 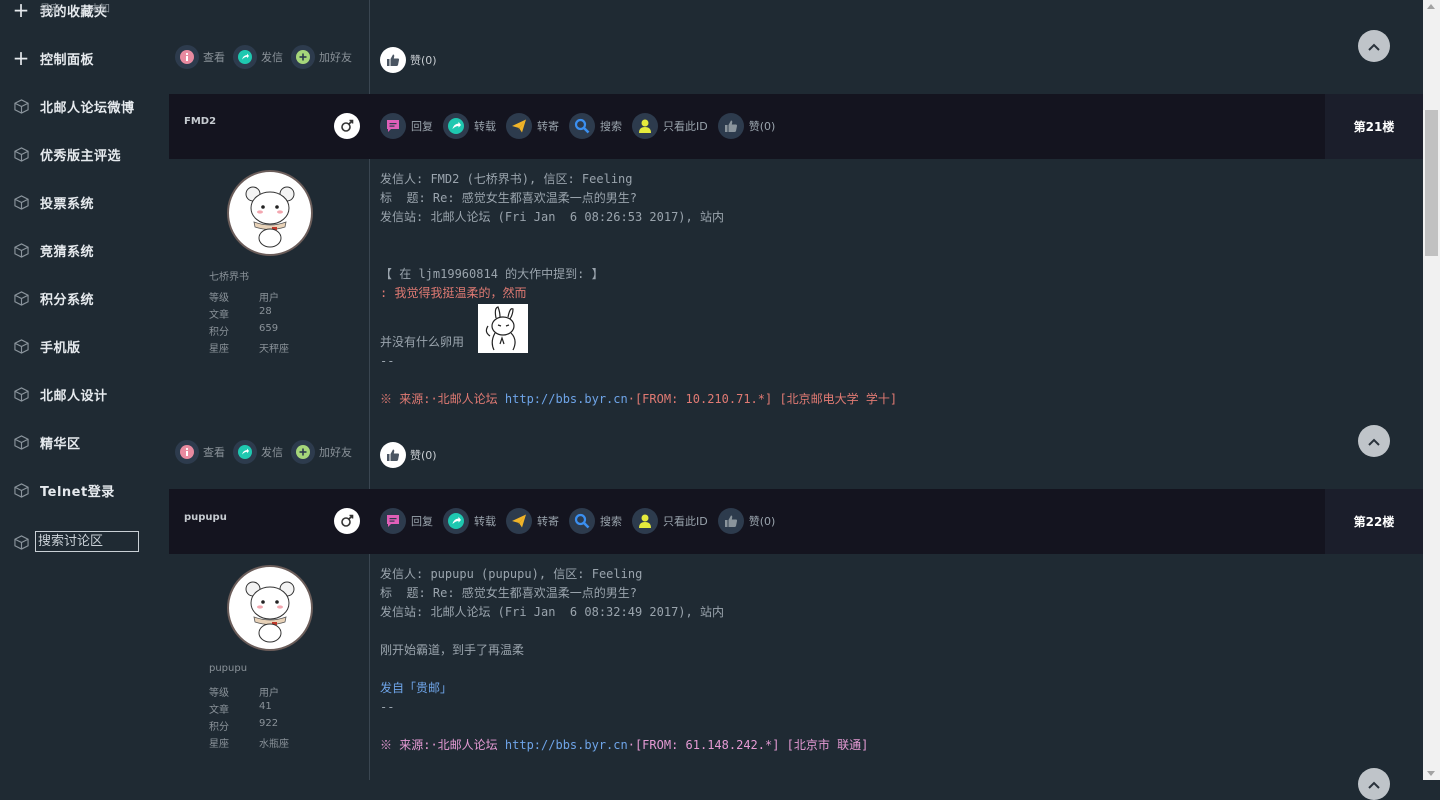 What do you see at coordinates (249, 718) in the screenshot?
I see `user-stats: 等级 用户 文章 41 积分 922 星座 水瓶座` at bounding box center [249, 718].